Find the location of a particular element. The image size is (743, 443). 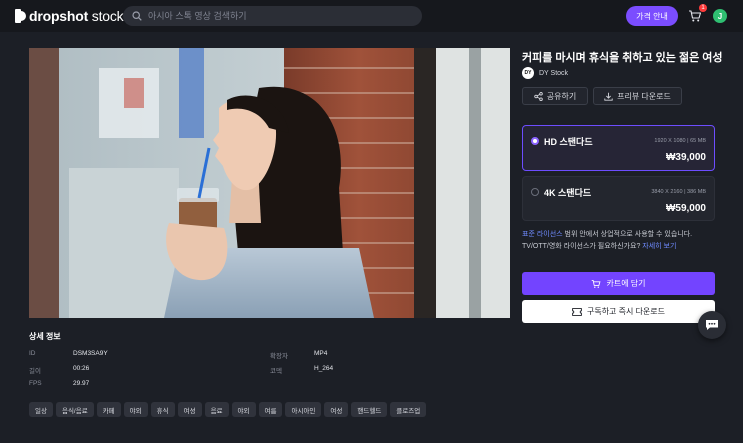

tag-chip: 여름 is located at coordinates (270, 409).